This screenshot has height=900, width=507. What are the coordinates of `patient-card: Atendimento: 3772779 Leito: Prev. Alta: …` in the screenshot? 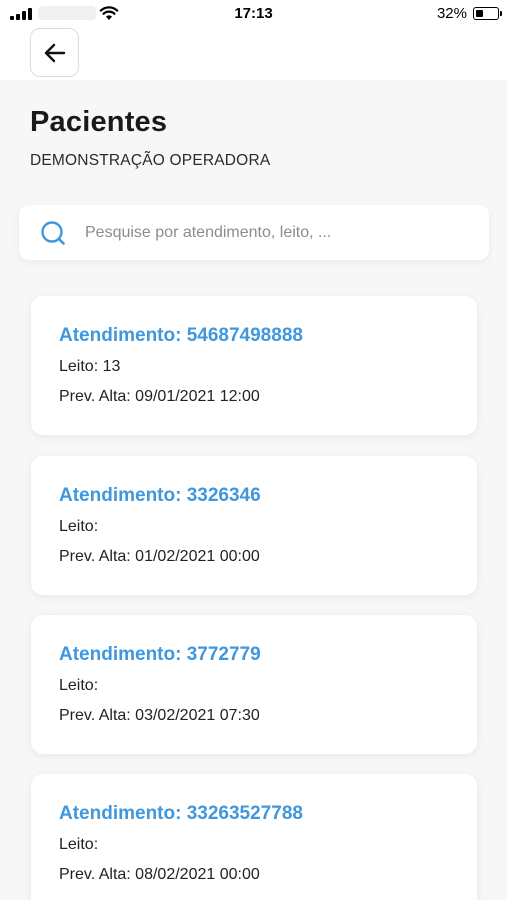 It's located at (254, 684).